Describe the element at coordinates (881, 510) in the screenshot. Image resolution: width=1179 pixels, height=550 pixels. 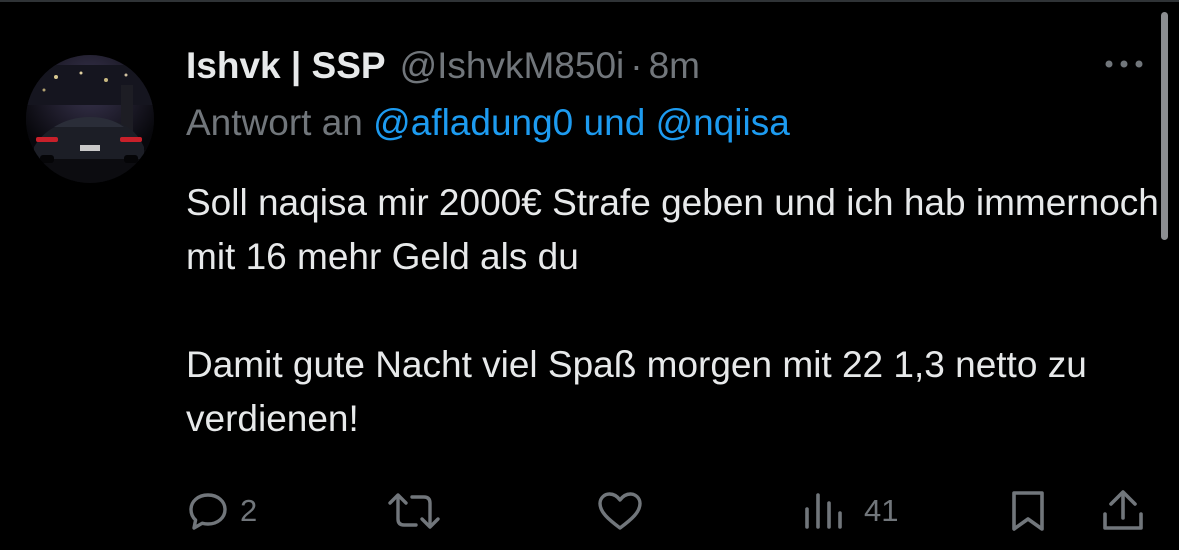
I see `view-count: 41` at that location.